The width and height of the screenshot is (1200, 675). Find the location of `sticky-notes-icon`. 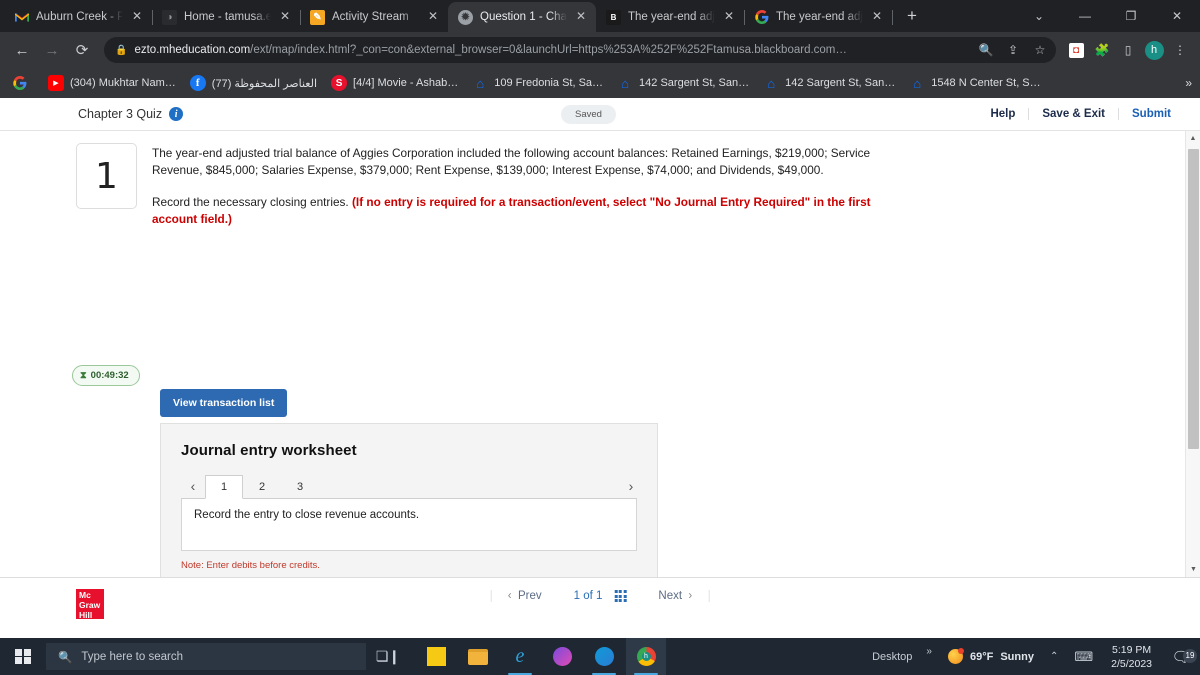

sticky-notes-icon is located at coordinates (436, 656).